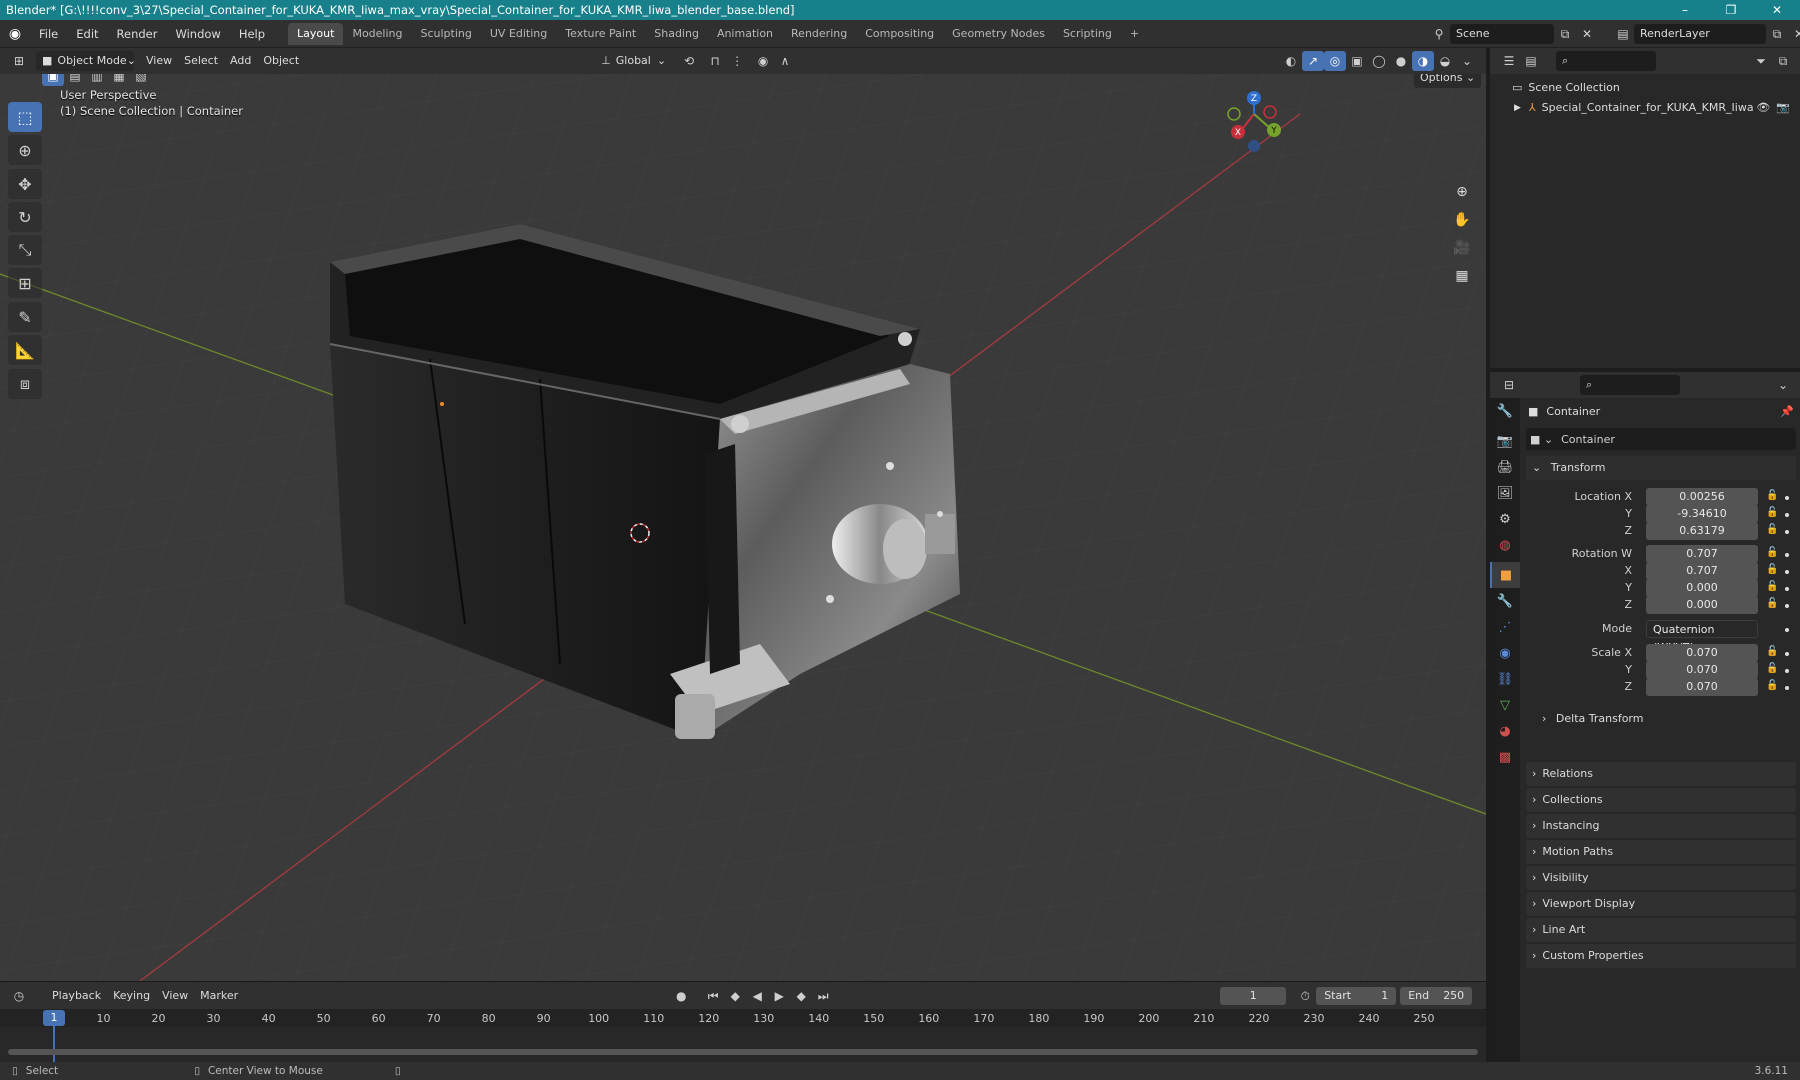 Image resolution: width=1800 pixels, height=1080 pixels. Describe the element at coordinates (1702, 554) in the screenshot. I see `rotation-w-field: 0.707` at that location.